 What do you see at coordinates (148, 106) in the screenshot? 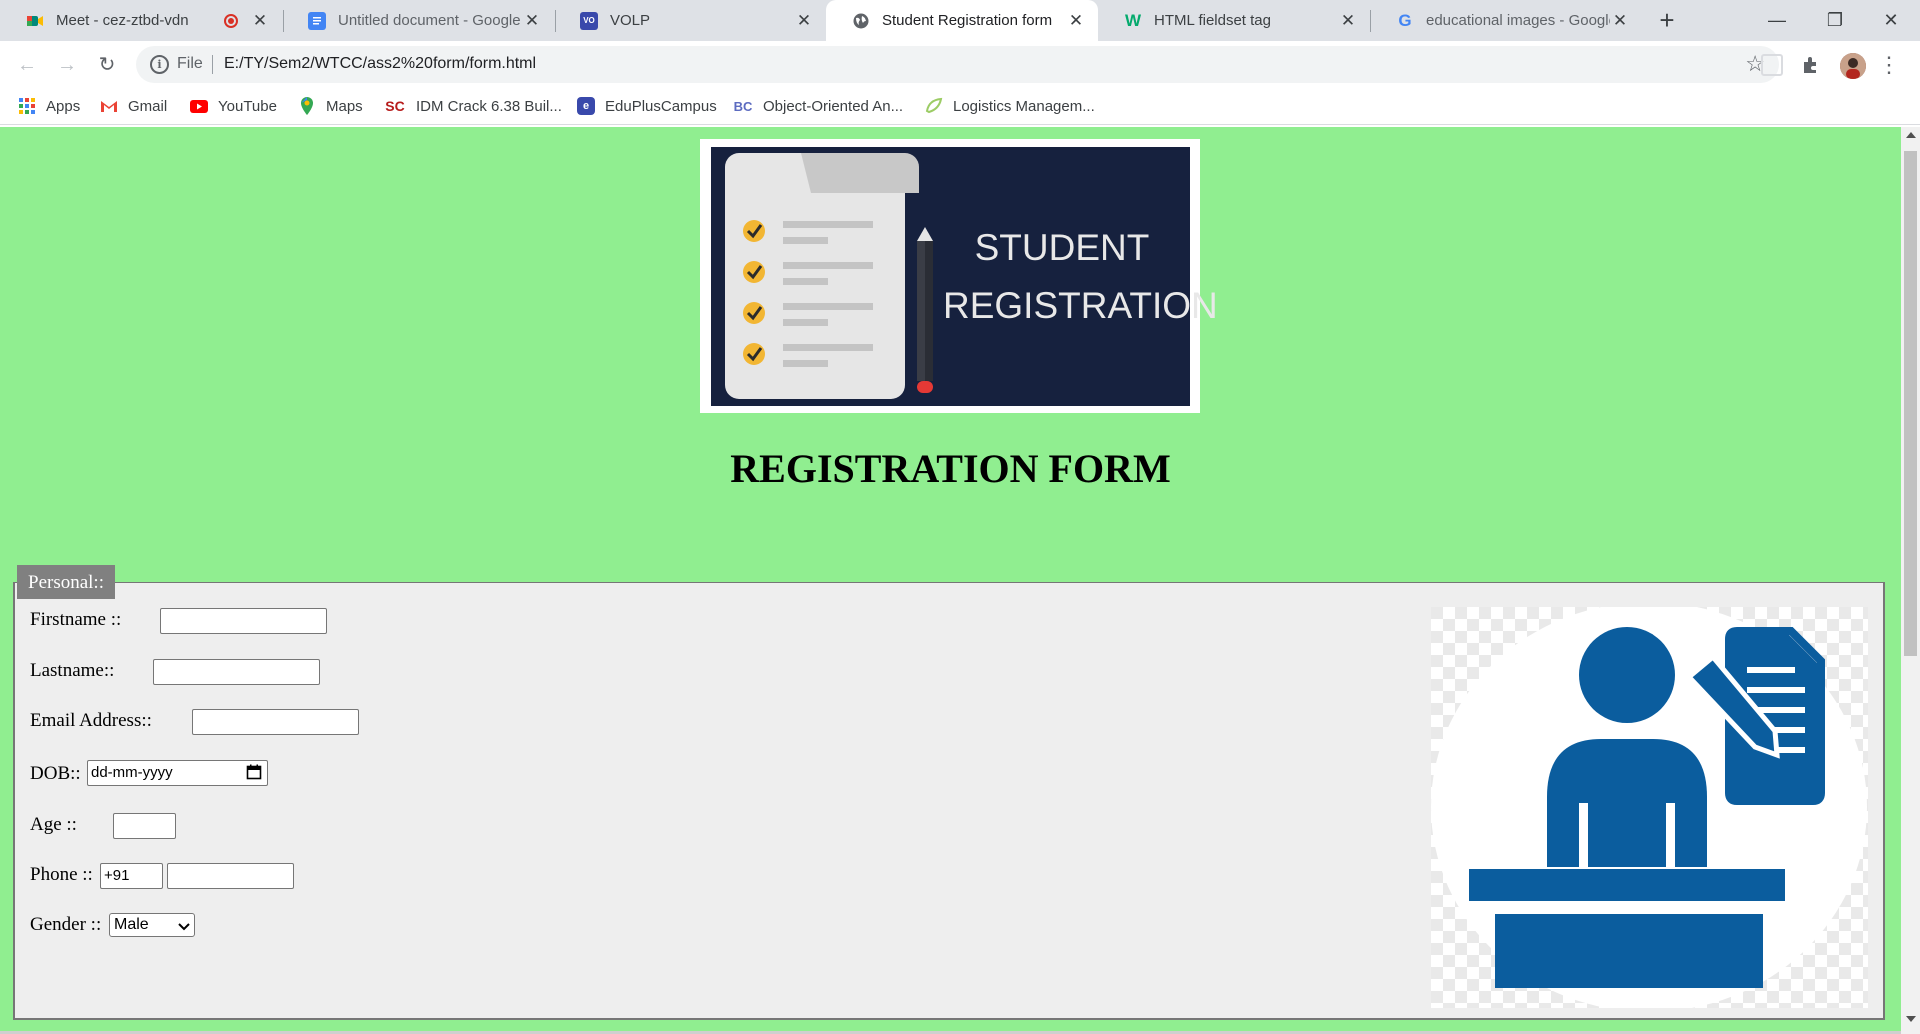
I see `bookmark-label: Gmail` at bounding box center [148, 106].